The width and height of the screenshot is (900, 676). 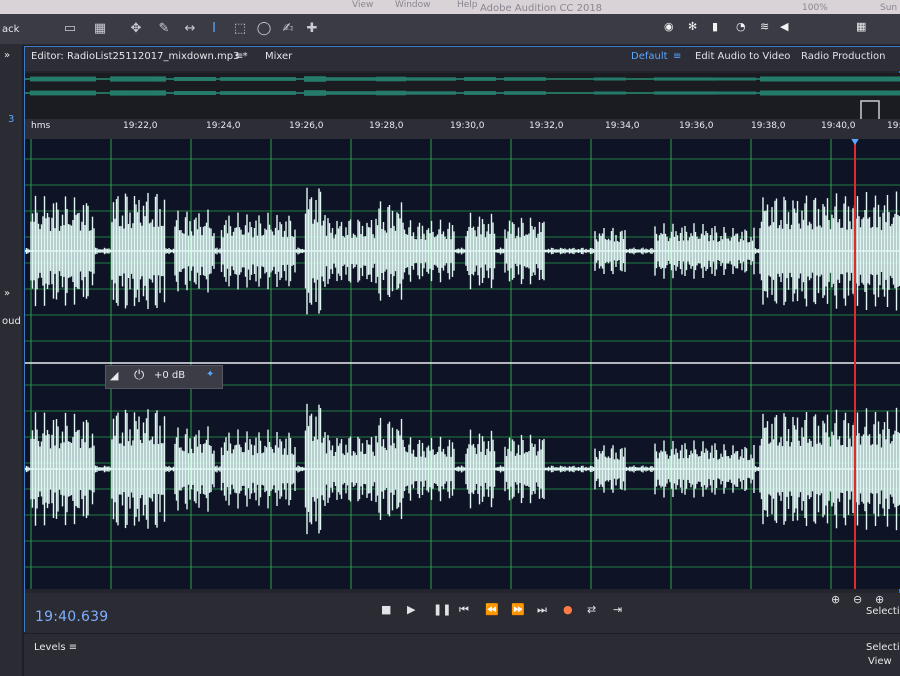 I want to click on zoom-out-amplitude-icon: ⊖, so click(x=857, y=599).